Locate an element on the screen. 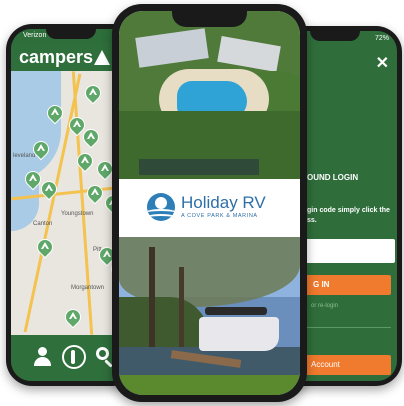 The height and width of the screenshot is (406, 404). hiker-icon is located at coordinates (74, 357).